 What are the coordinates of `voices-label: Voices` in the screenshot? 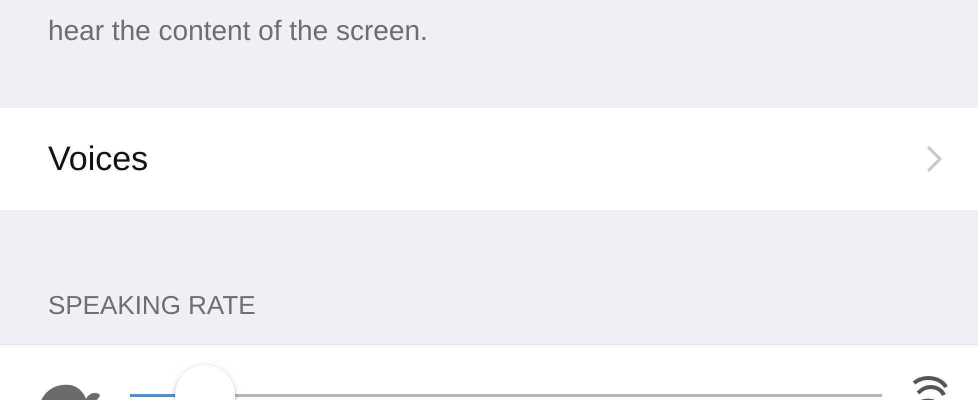 It's located at (98, 159).